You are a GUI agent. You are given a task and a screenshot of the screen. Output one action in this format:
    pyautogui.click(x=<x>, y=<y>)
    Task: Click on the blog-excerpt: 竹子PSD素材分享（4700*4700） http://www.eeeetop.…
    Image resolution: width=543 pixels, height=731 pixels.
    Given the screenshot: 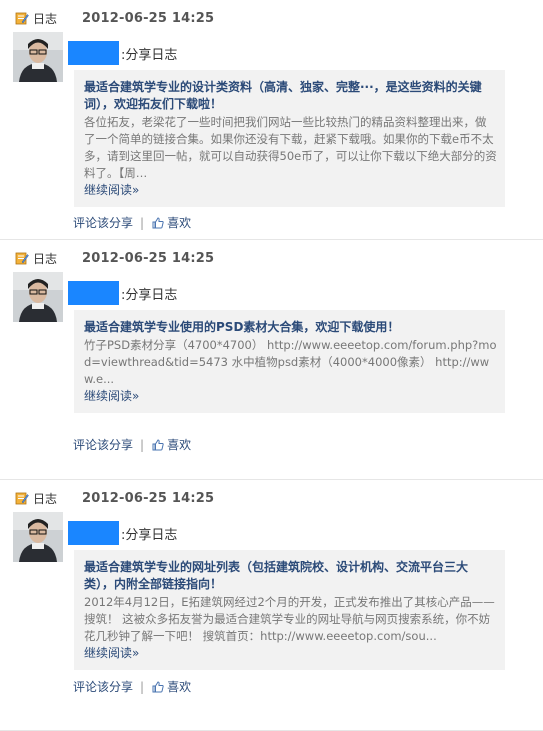 What is the action you would take?
    pyautogui.click(x=290, y=362)
    